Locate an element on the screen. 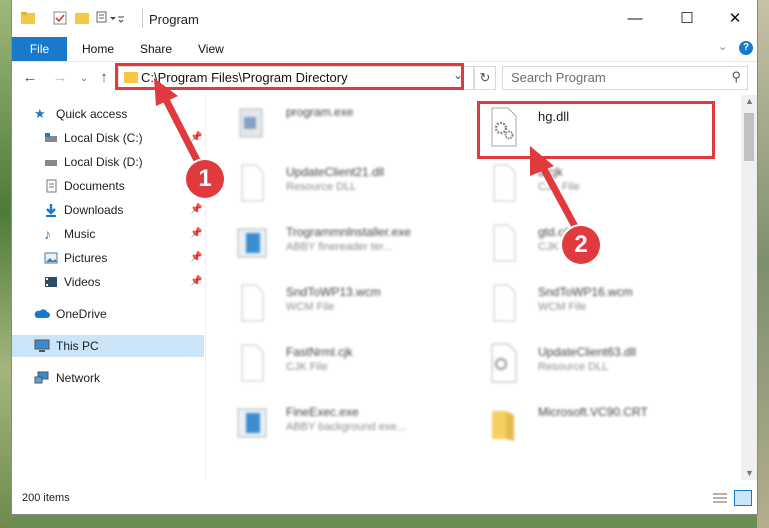 The image size is (769, 528). step-1-badge: 1 is located at coordinates (205, 179).